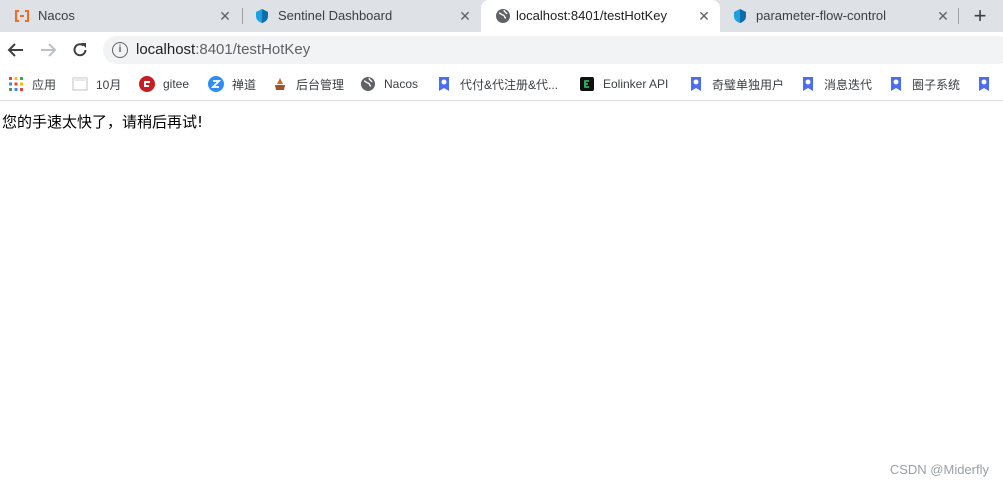 The height and width of the screenshot is (487, 1003). I want to click on reload-icon, so click(80, 50).